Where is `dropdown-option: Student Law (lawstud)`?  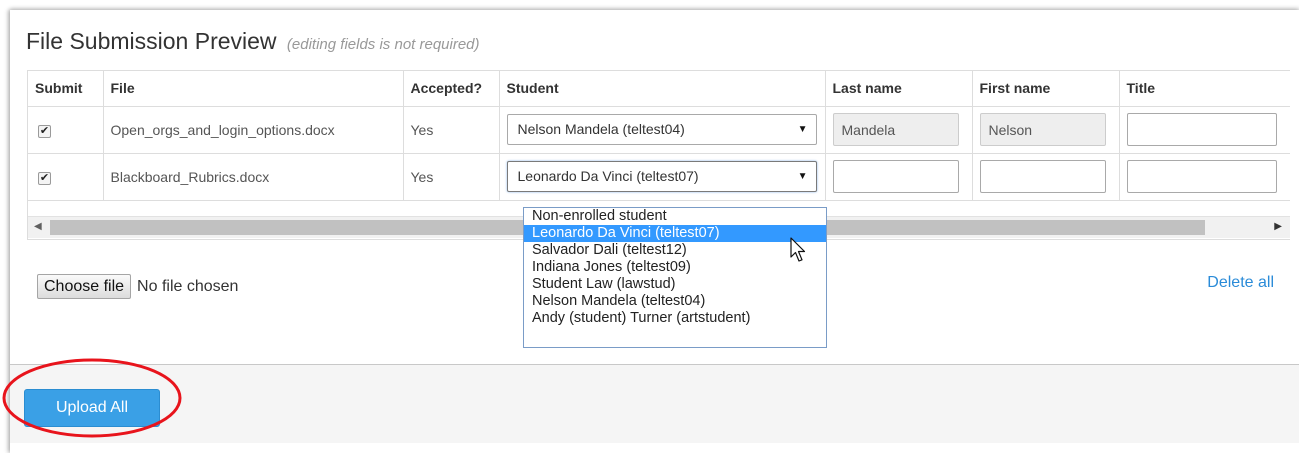 dropdown-option: Student Law (lawstud) is located at coordinates (675, 284).